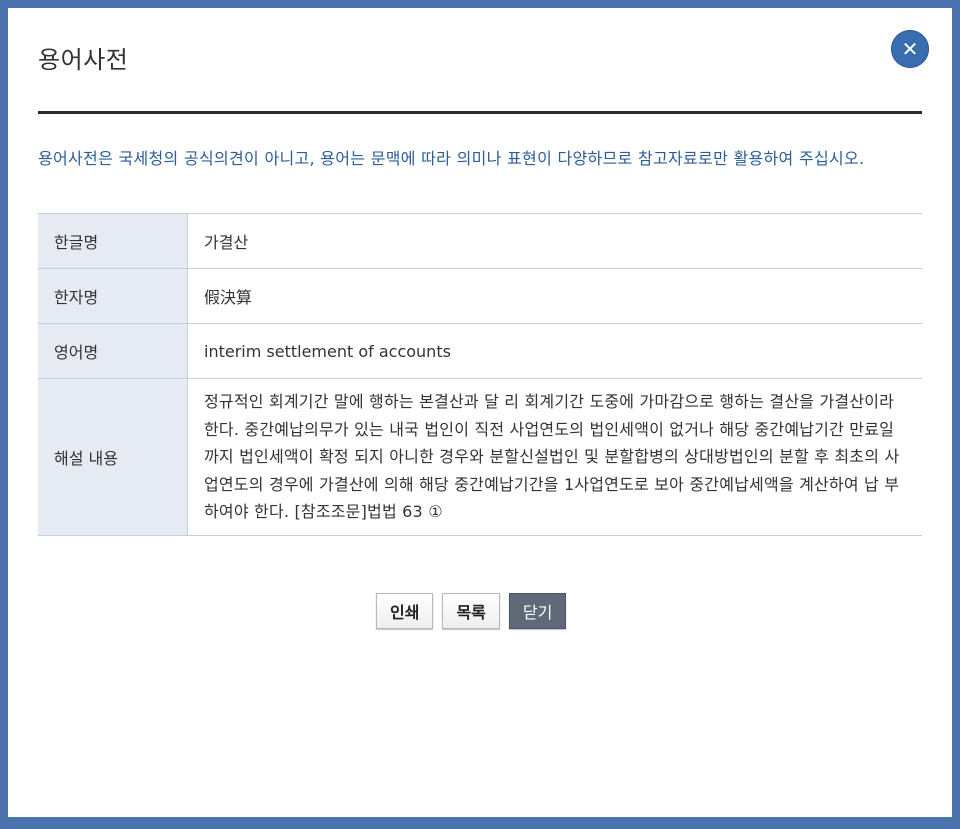 The height and width of the screenshot is (829, 960). I want to click on dialog-title: 용어사전, so click(83, 60).